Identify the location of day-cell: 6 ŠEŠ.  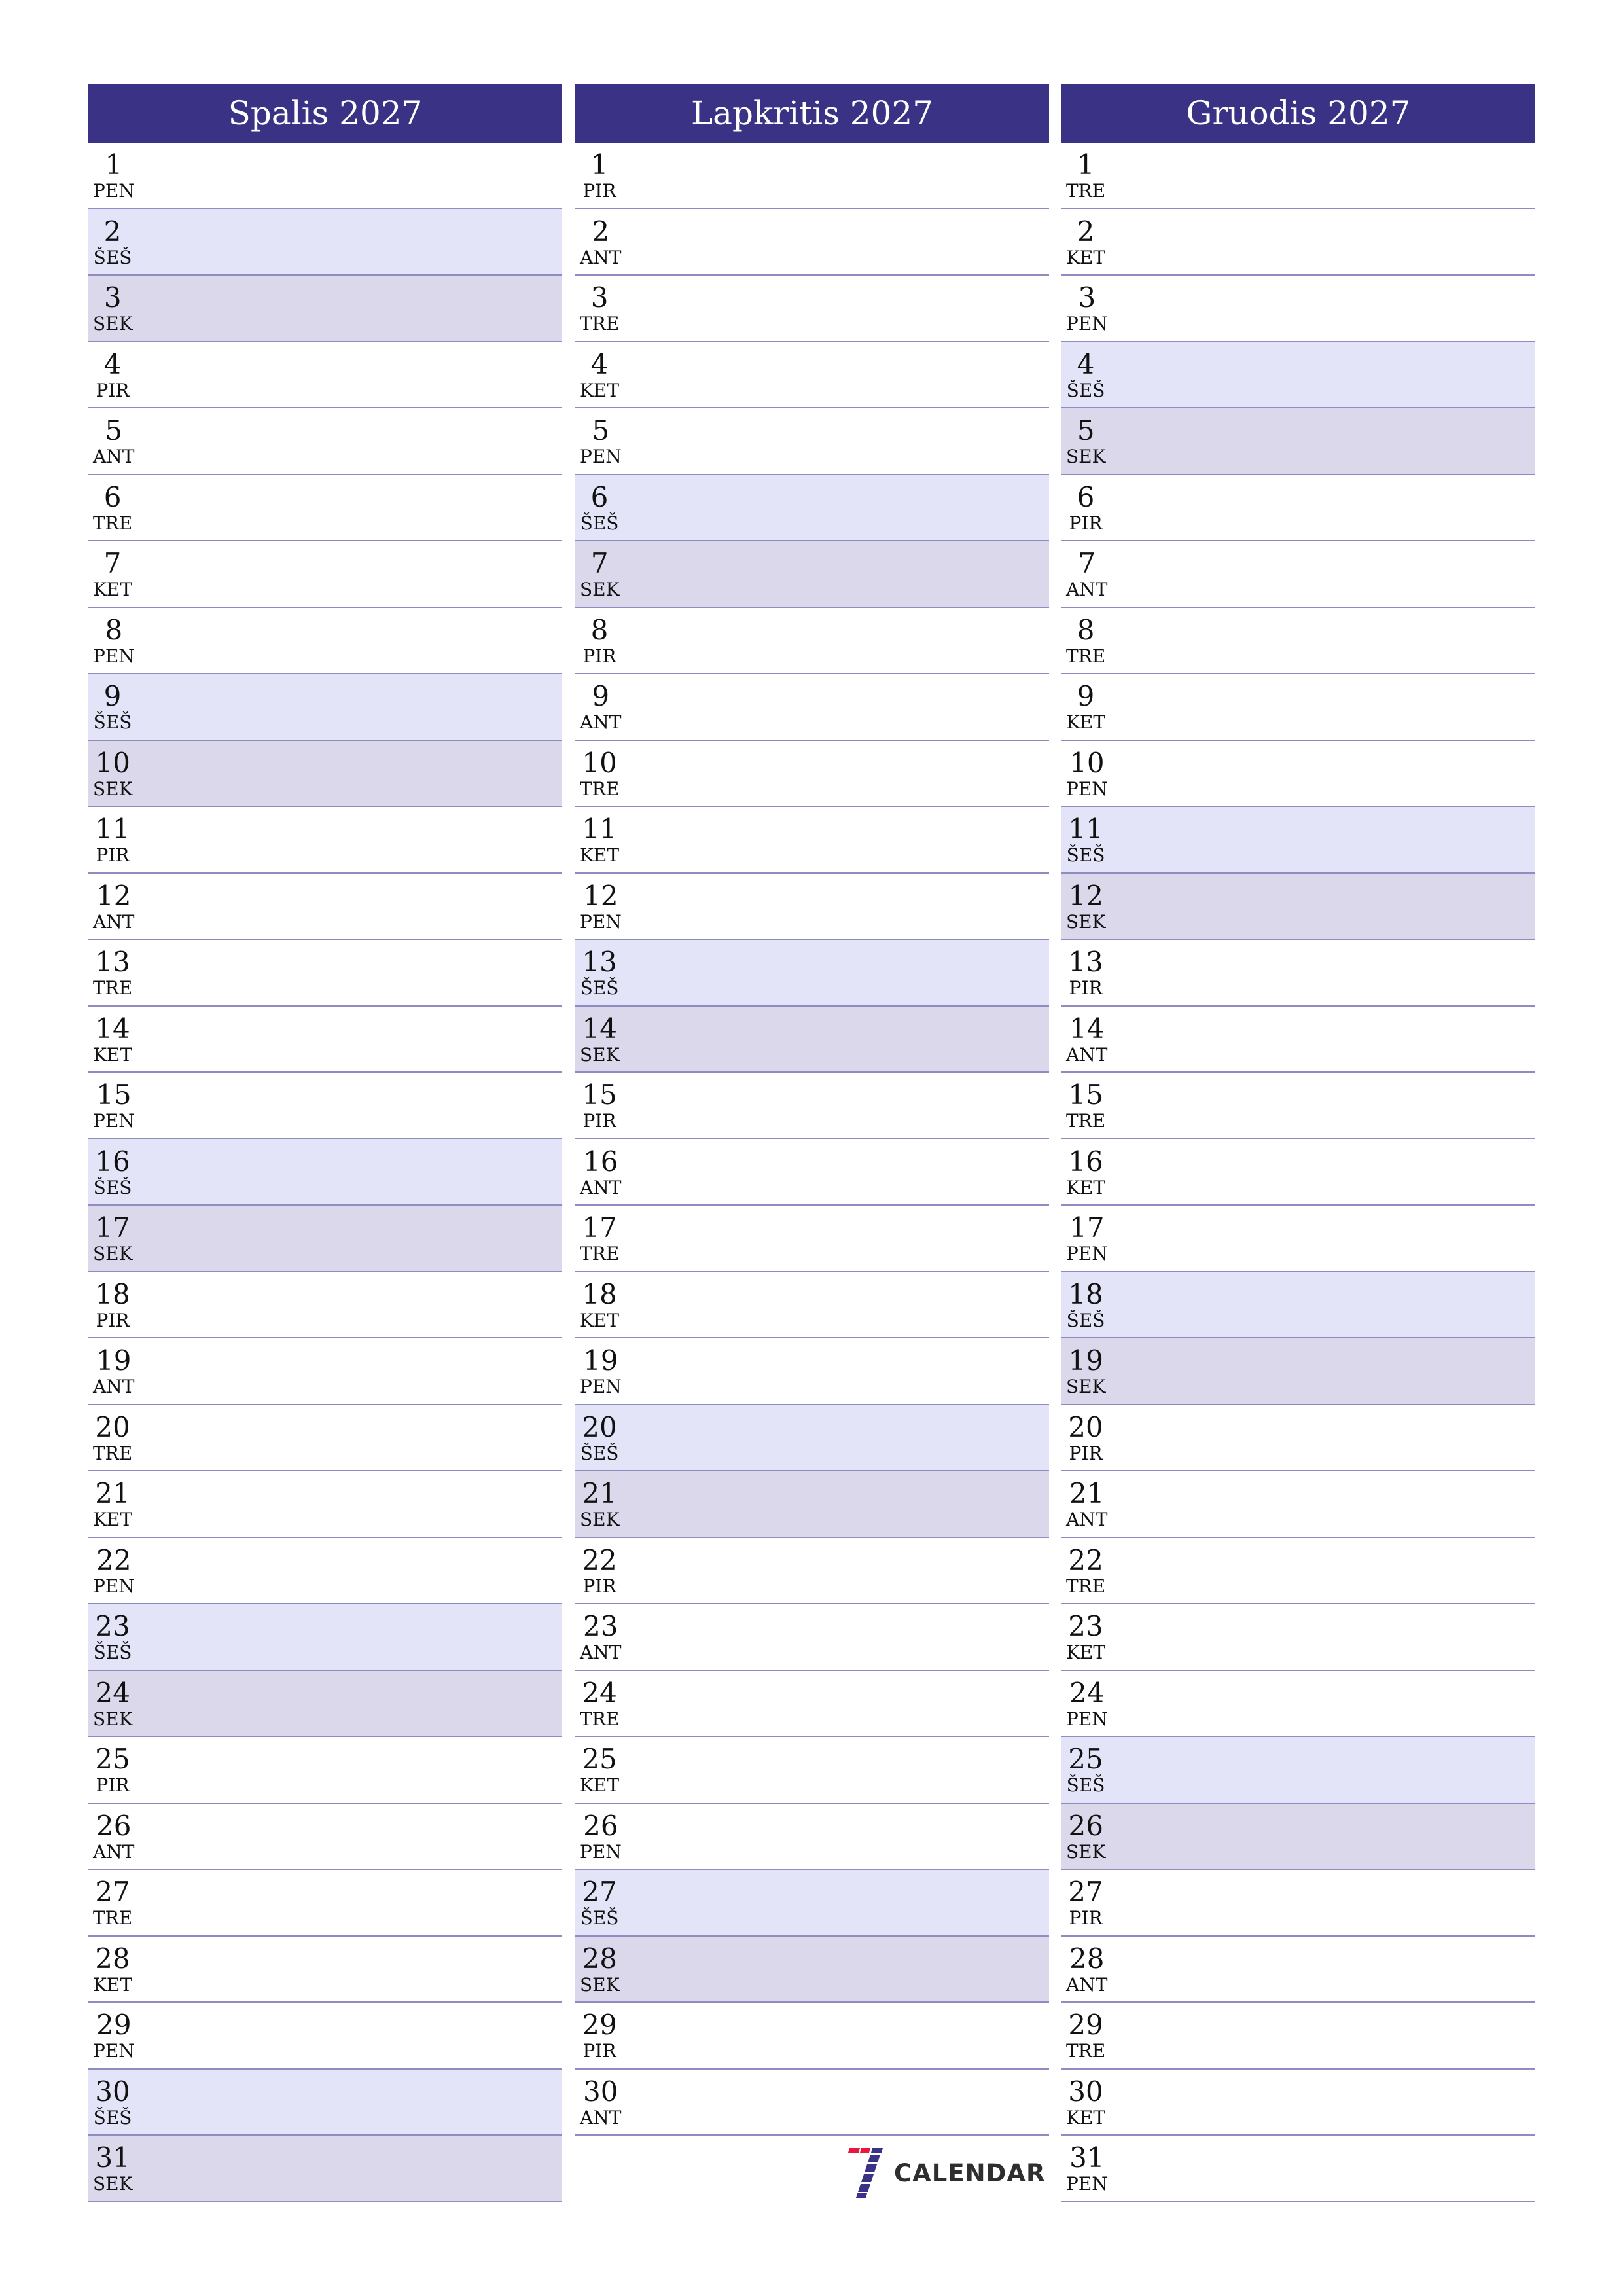
(599, 507).